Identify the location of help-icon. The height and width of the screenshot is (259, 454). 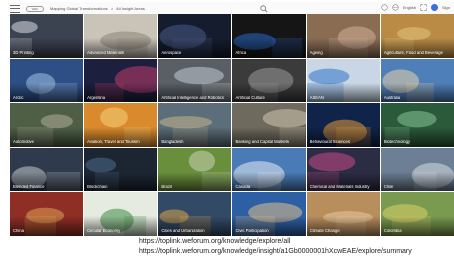
(384, 7).